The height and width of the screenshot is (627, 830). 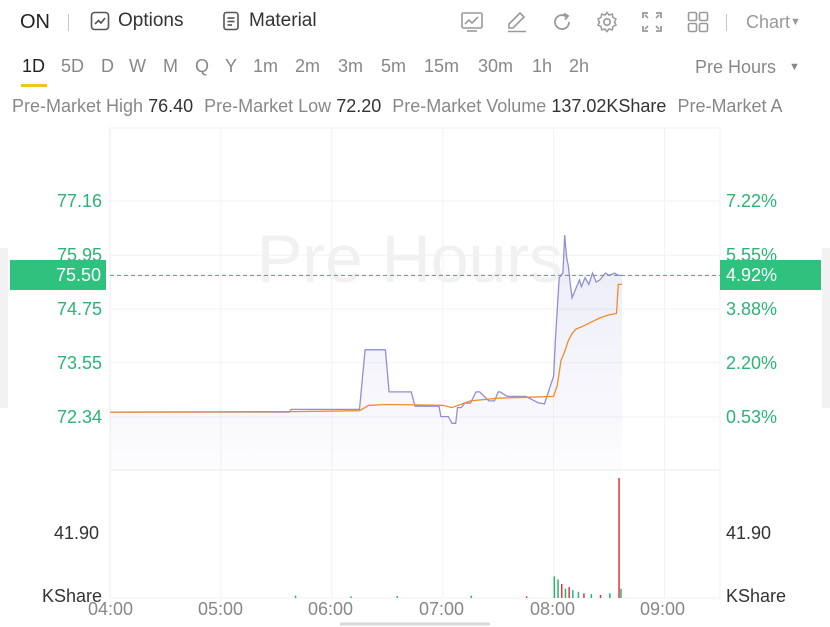 I want to click on x-tick: 06:00, so click(x=331, y=609).